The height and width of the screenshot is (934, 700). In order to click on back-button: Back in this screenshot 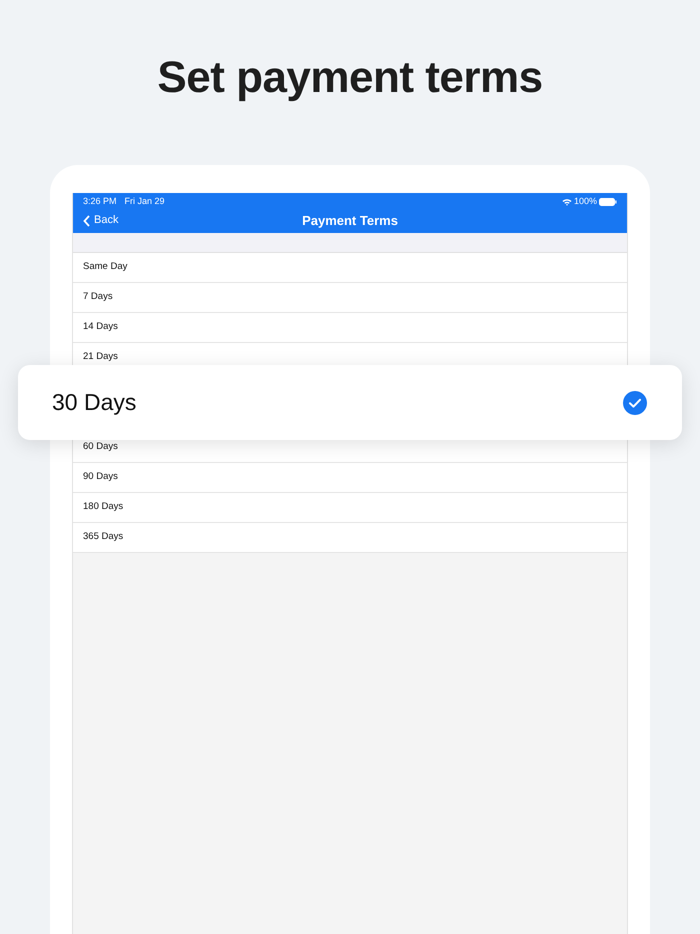, I will do `click(100, 220)`.